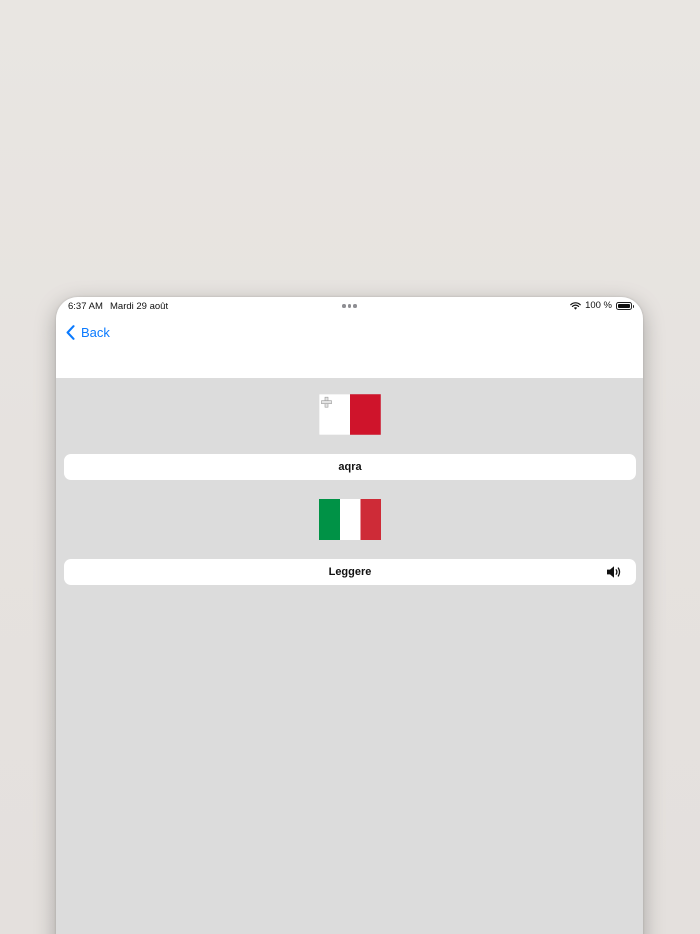 This screenshot has width=700, height=934. What do you see at coordinates (95, 332) in the screenshot?
I see `back-label: Back` at bounding box center [95, 332].